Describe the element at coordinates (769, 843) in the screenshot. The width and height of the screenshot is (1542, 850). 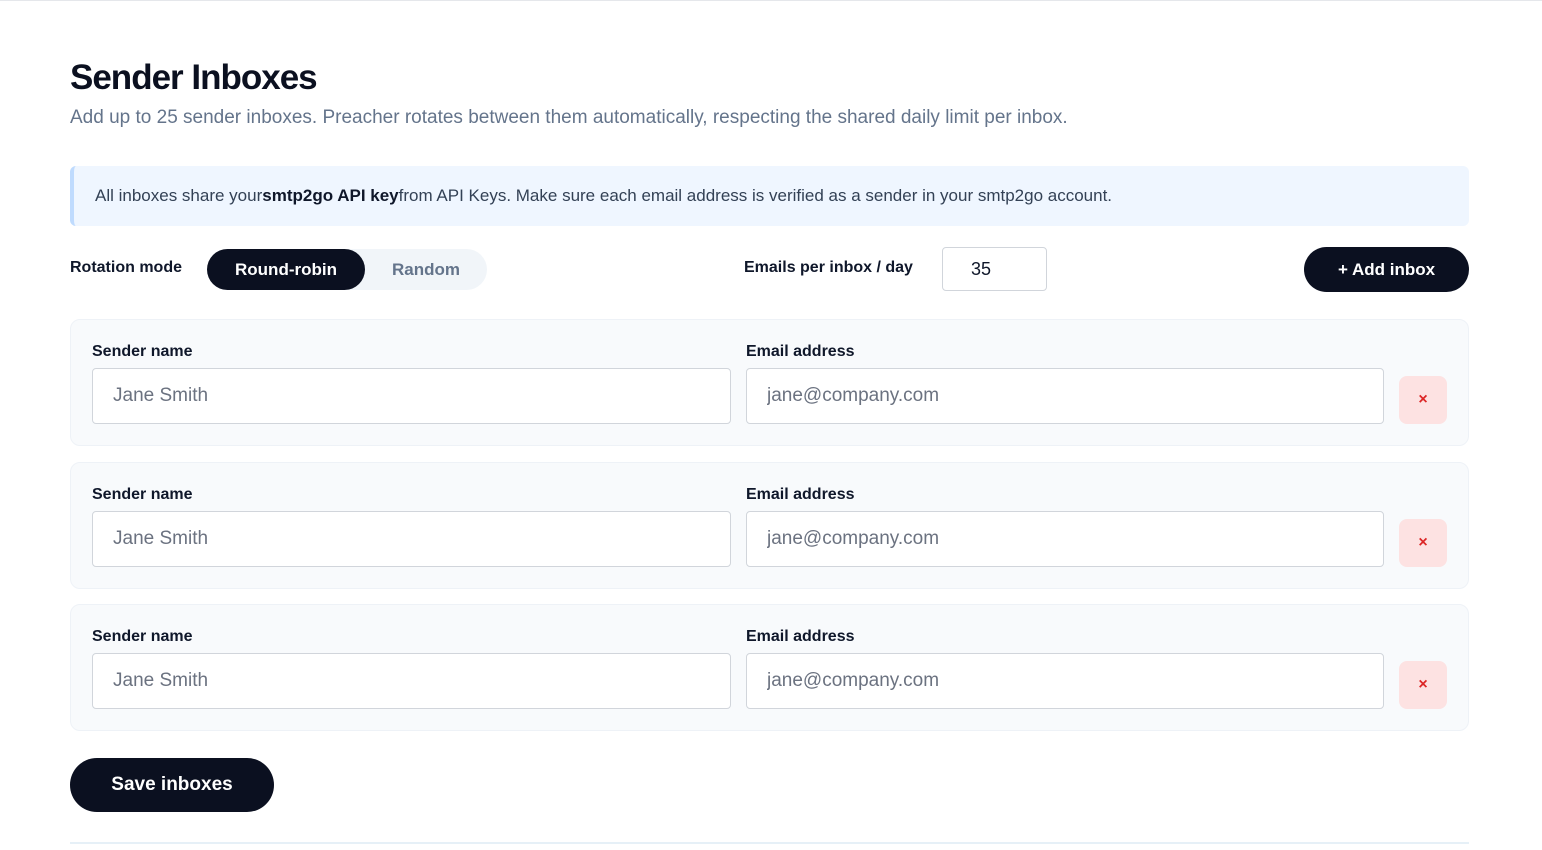
I see `section-divider` at that location.